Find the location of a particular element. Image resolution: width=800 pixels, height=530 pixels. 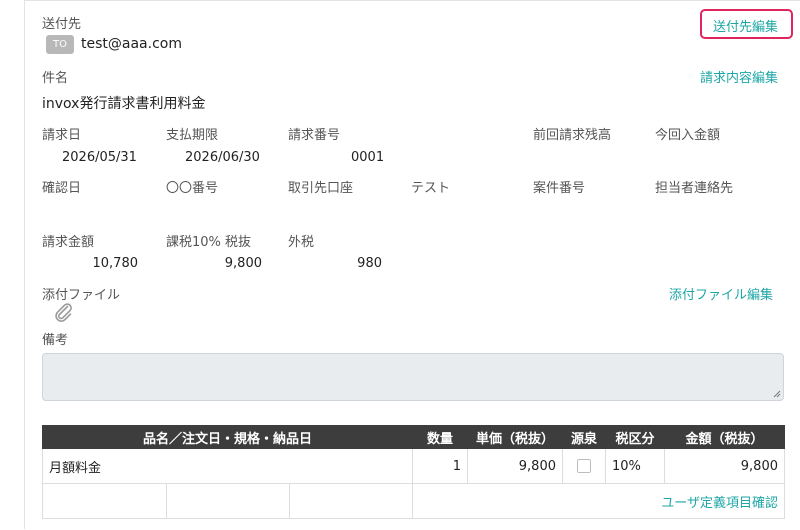

col-header-quantity: 数量 is located at coordinates (440, 437).